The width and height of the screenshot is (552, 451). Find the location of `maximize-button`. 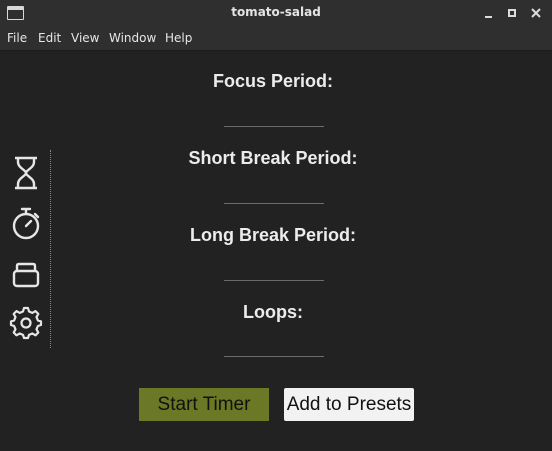

maximize-button is located at coordinates (512, 13).